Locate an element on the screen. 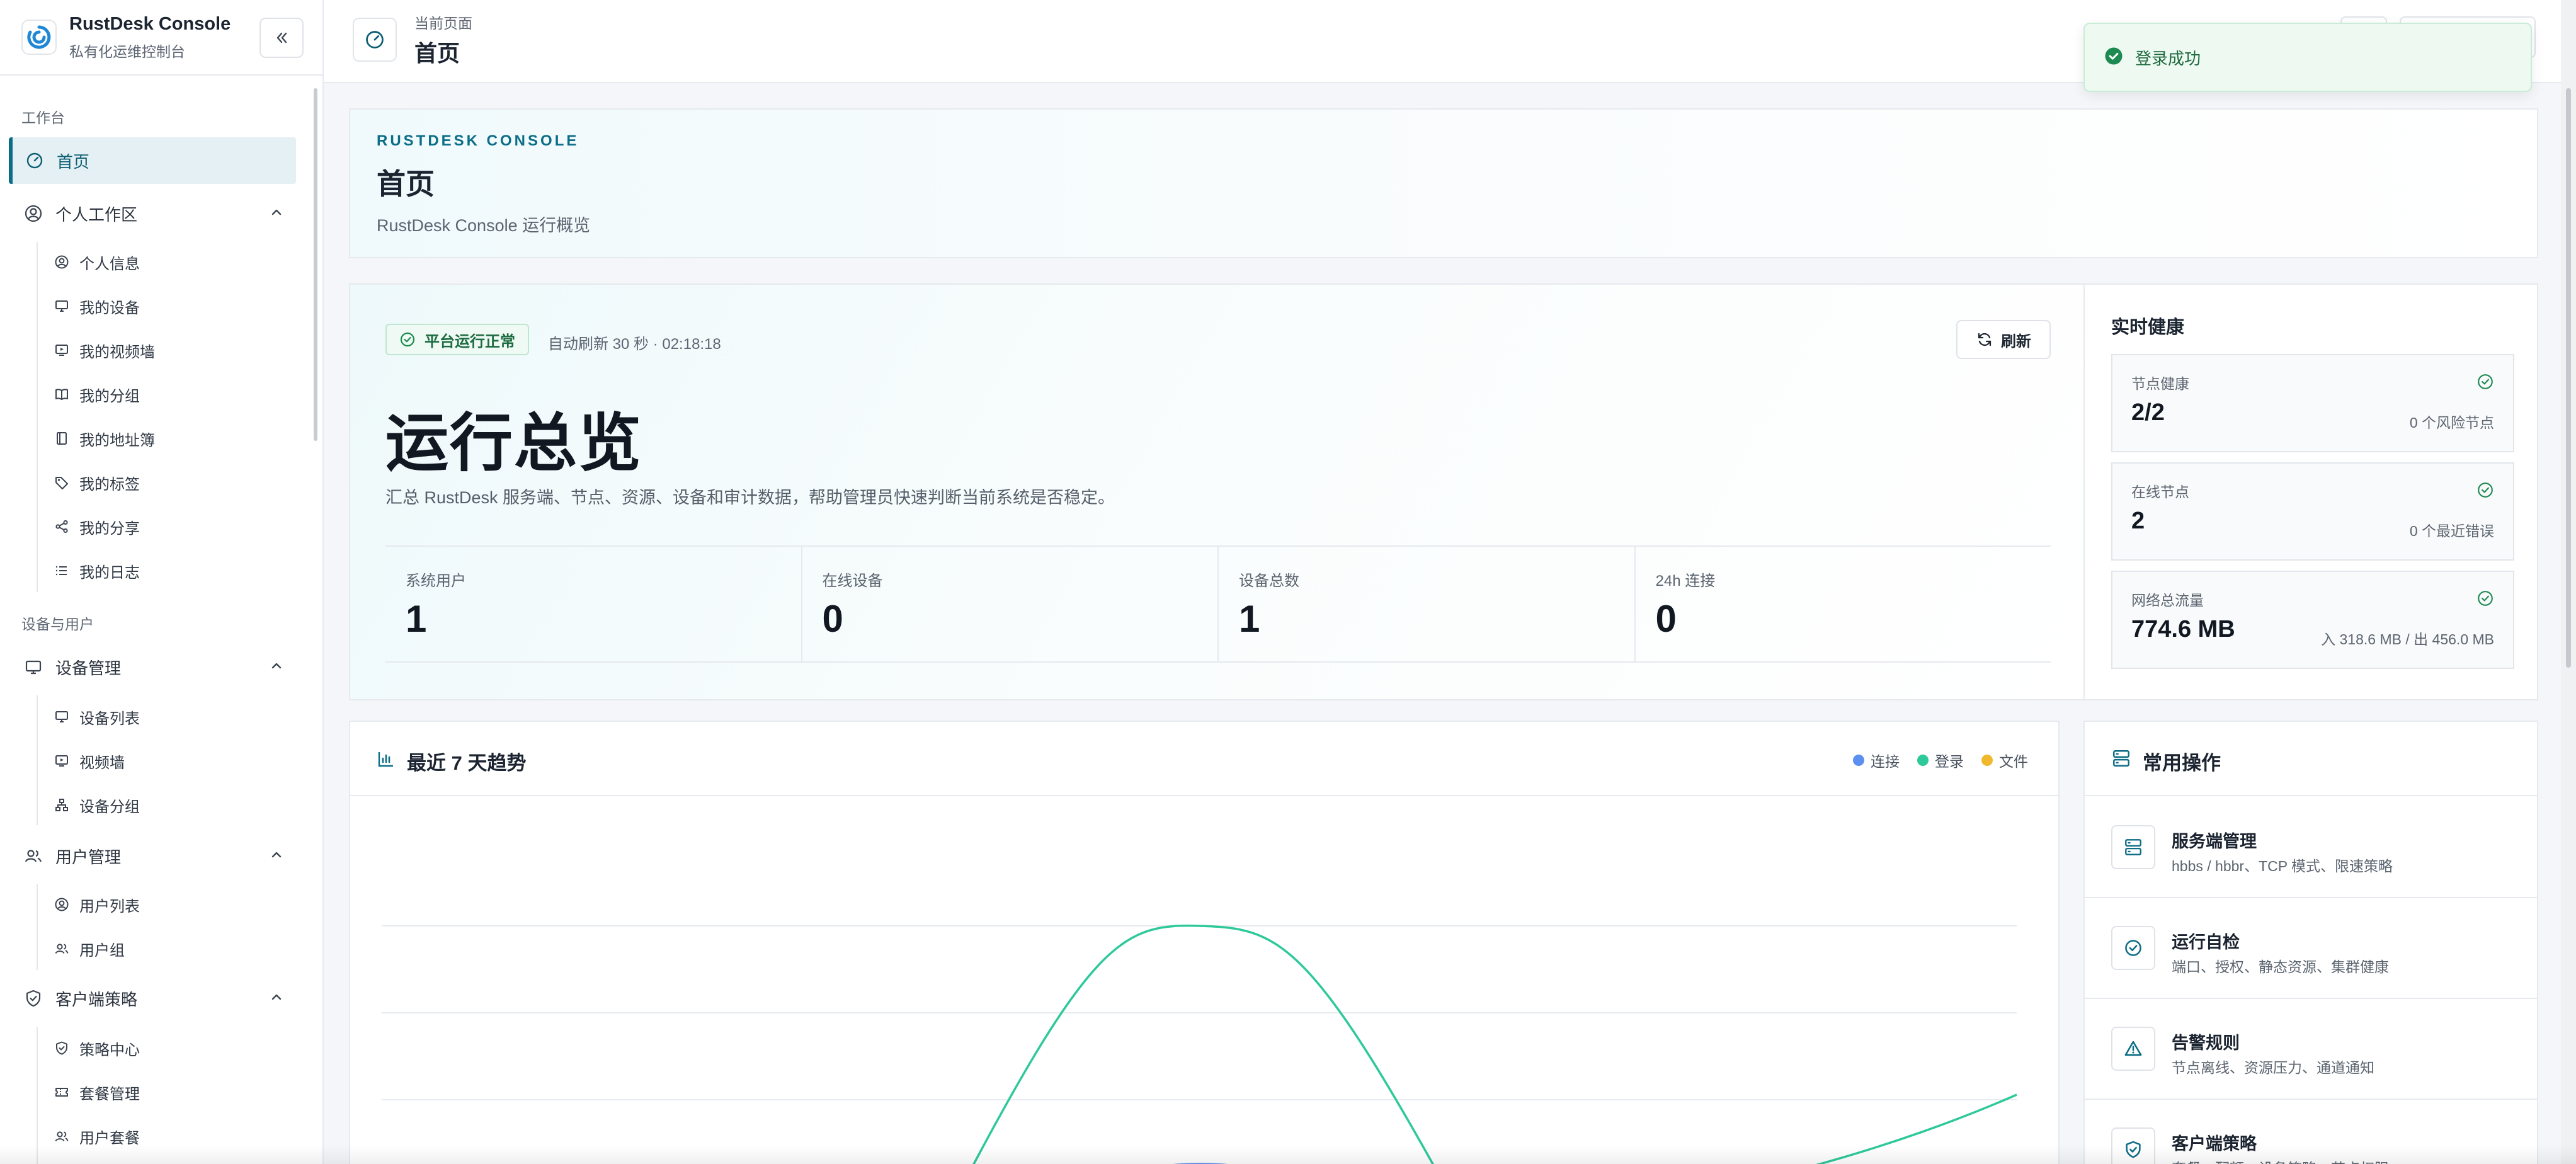 This screenshot has height=1164, width=2576. brand-title: RustDesk Console is located at coordinates (150, 23).